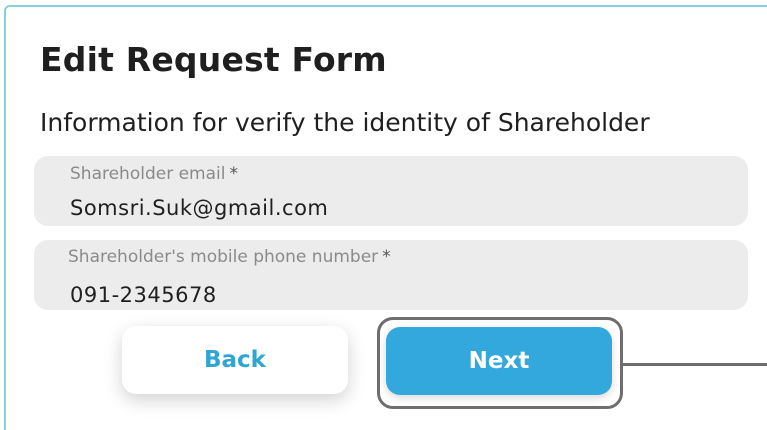 The height and width of the screenshot is (430, 767). Describe the element at coordinates (143, 295) in the screenshot. I see `phone-field-value: 091-2345678` at that location.